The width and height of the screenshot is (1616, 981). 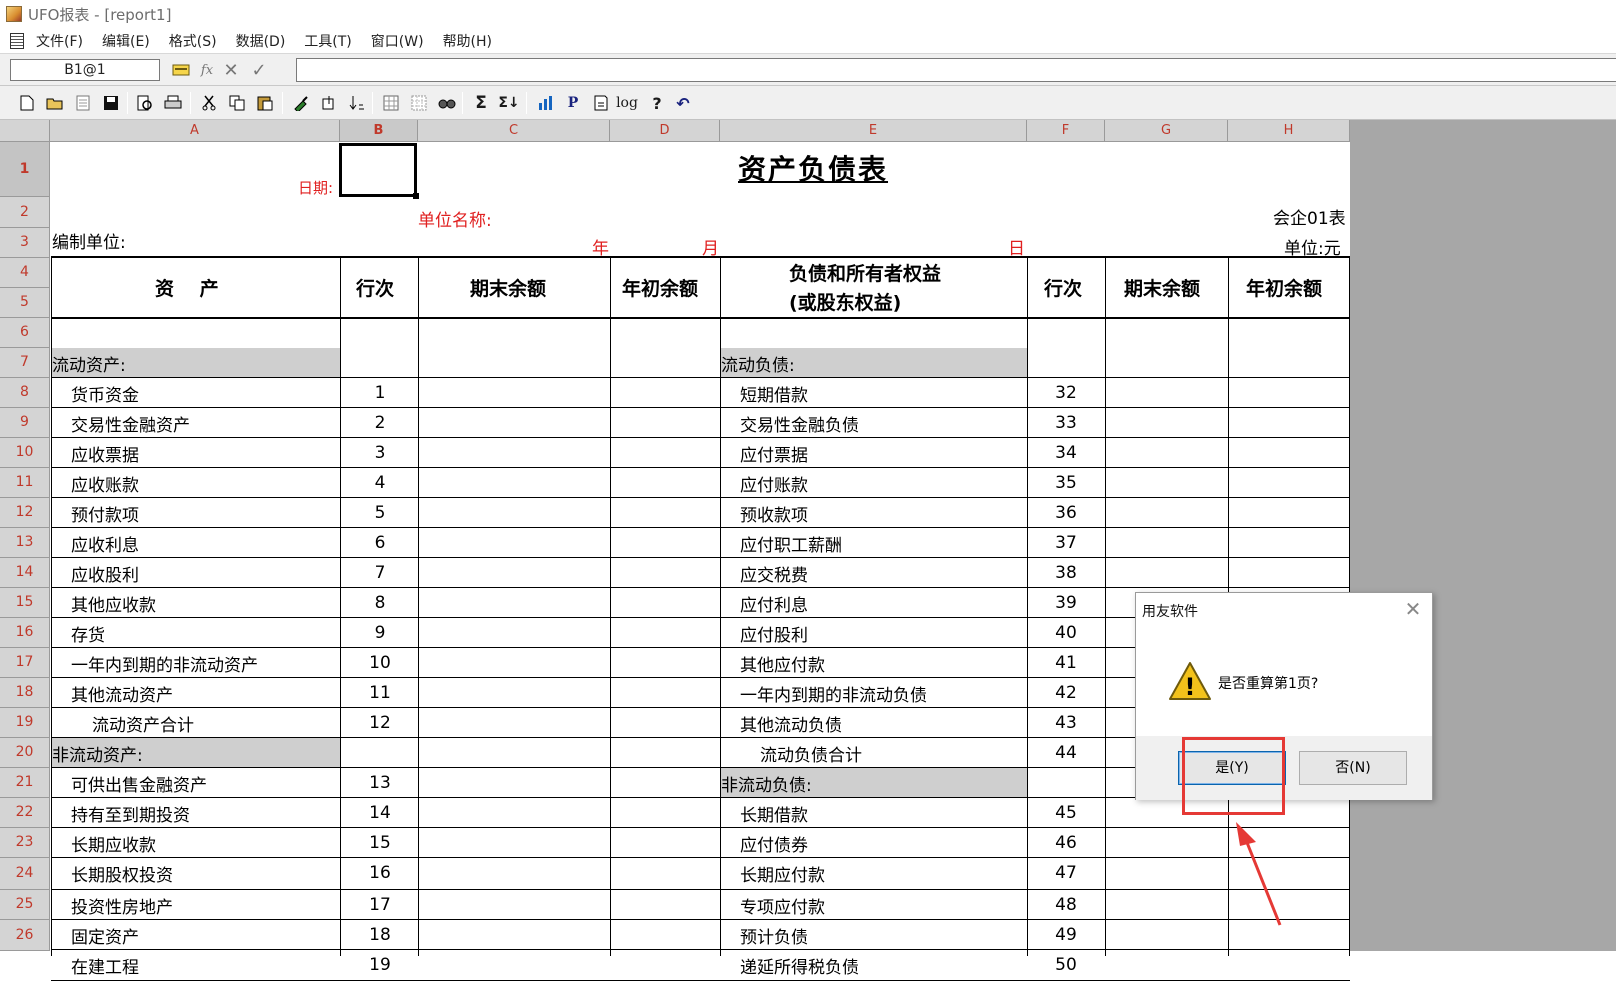 What do you see at coordinates (145, 103) in the screenshot?
I see `preview-icon` at bounding box center [145, 103].